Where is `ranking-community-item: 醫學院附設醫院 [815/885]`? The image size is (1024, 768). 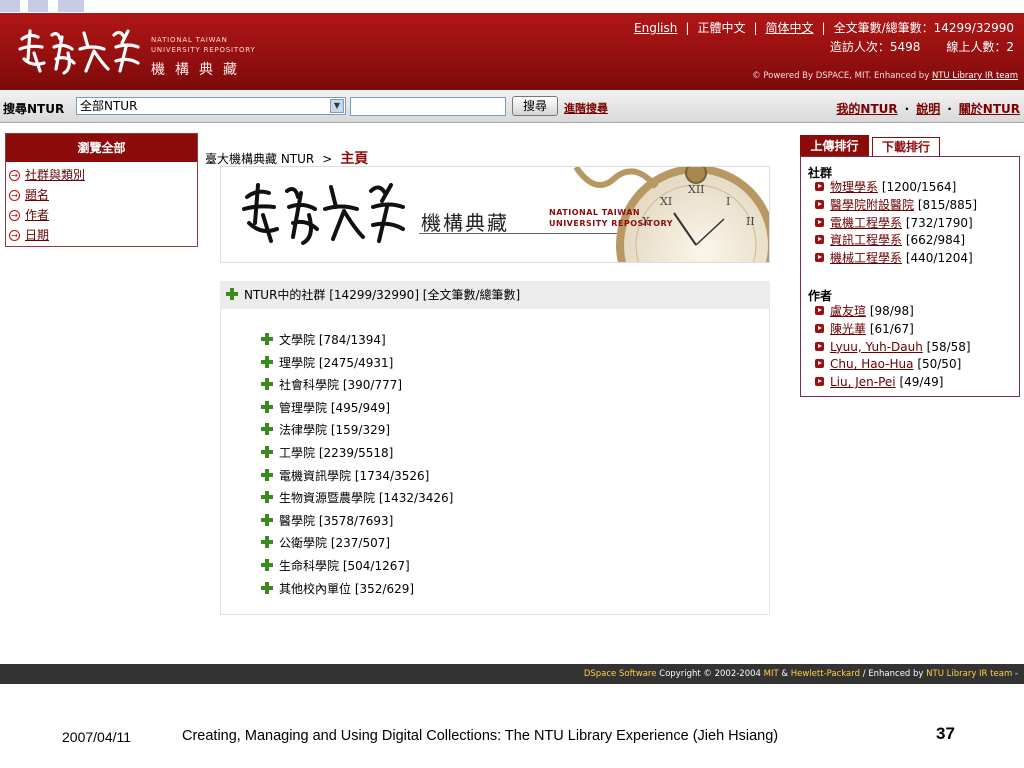 ranking-community-item: 醫學院附設醫院 [815/885] is located at coordinates (896, 206).